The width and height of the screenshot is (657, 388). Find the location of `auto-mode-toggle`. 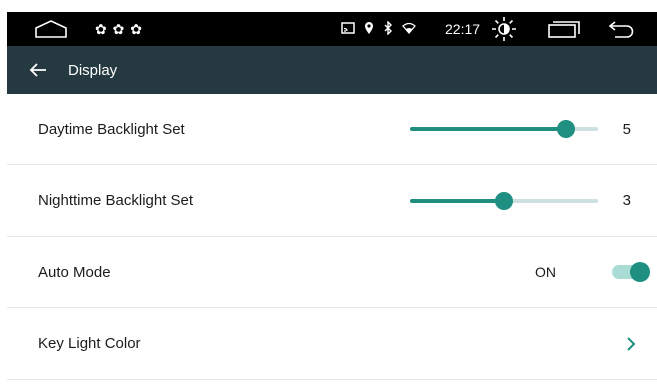

auto-mode-toggle is located at coordinates (631, 272).